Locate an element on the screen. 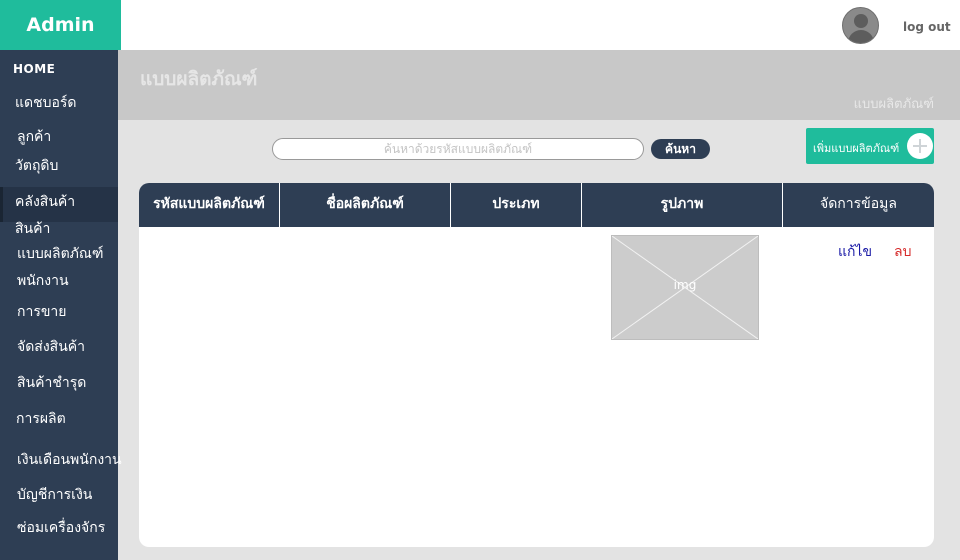 The width and height of the screenshot is (960, 560). user-avatar-icon is located at coordinates (860, 25).